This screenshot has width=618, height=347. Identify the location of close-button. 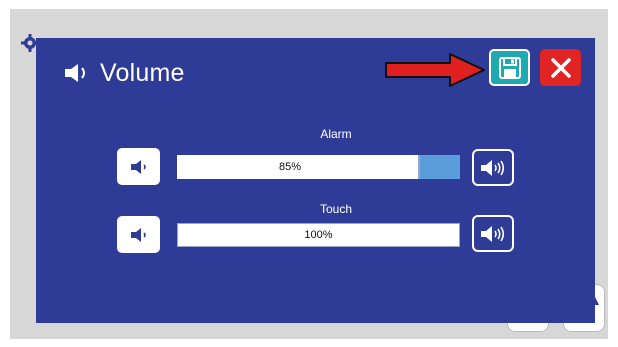
(560, 67).